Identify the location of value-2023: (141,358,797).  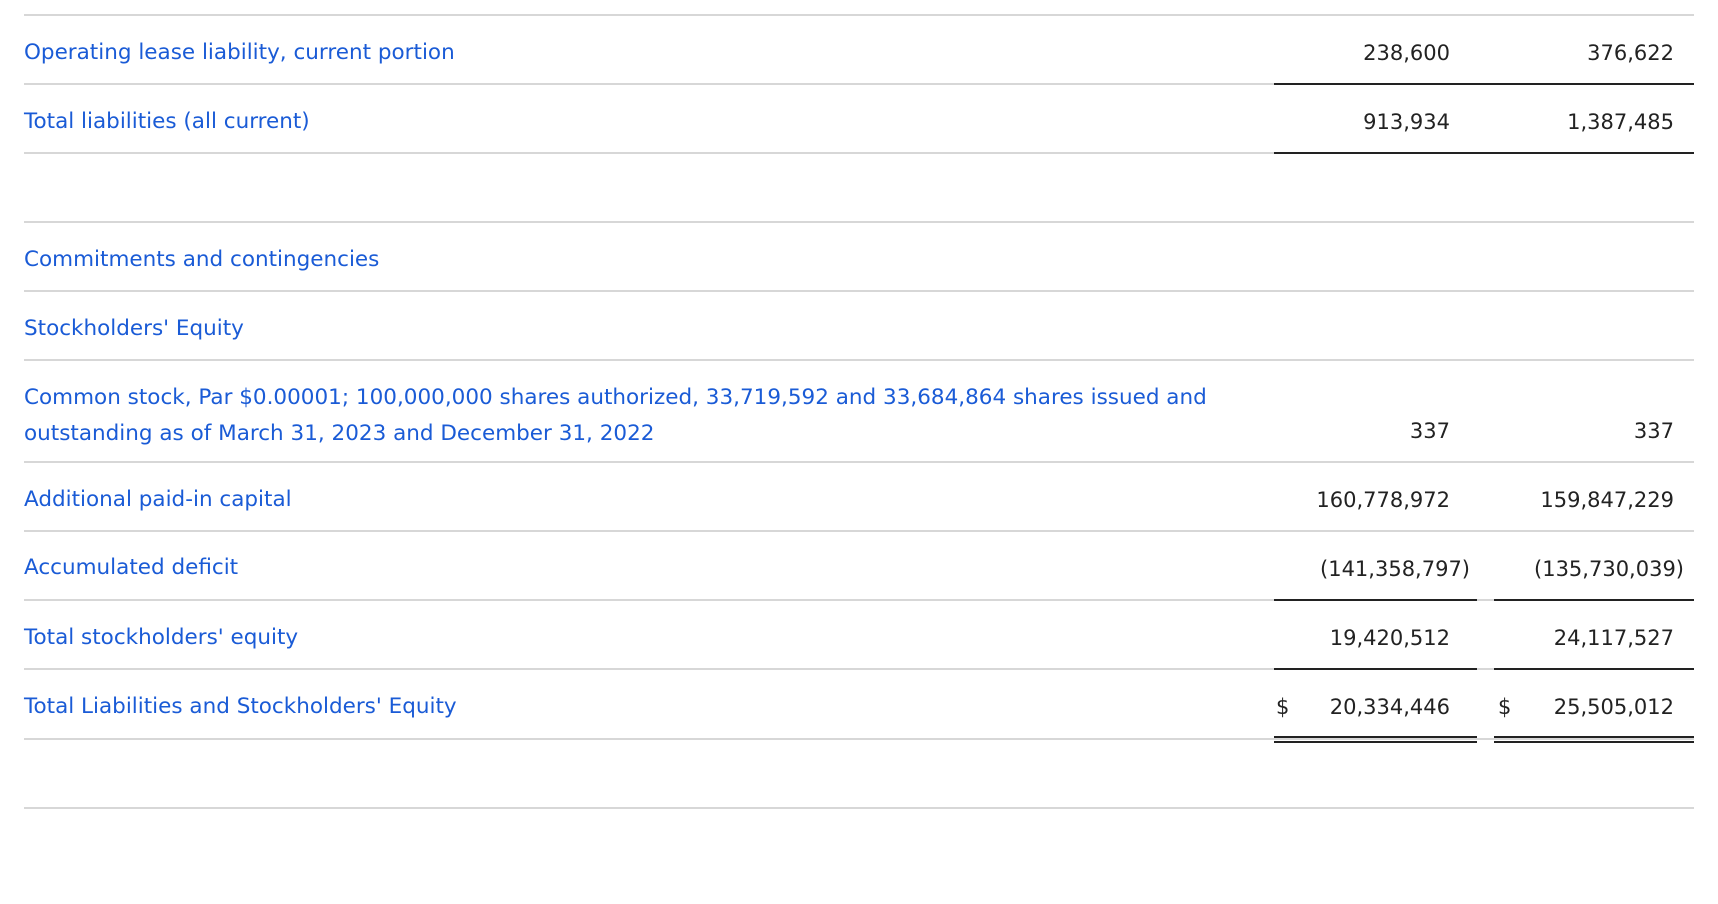
(1395, 569).